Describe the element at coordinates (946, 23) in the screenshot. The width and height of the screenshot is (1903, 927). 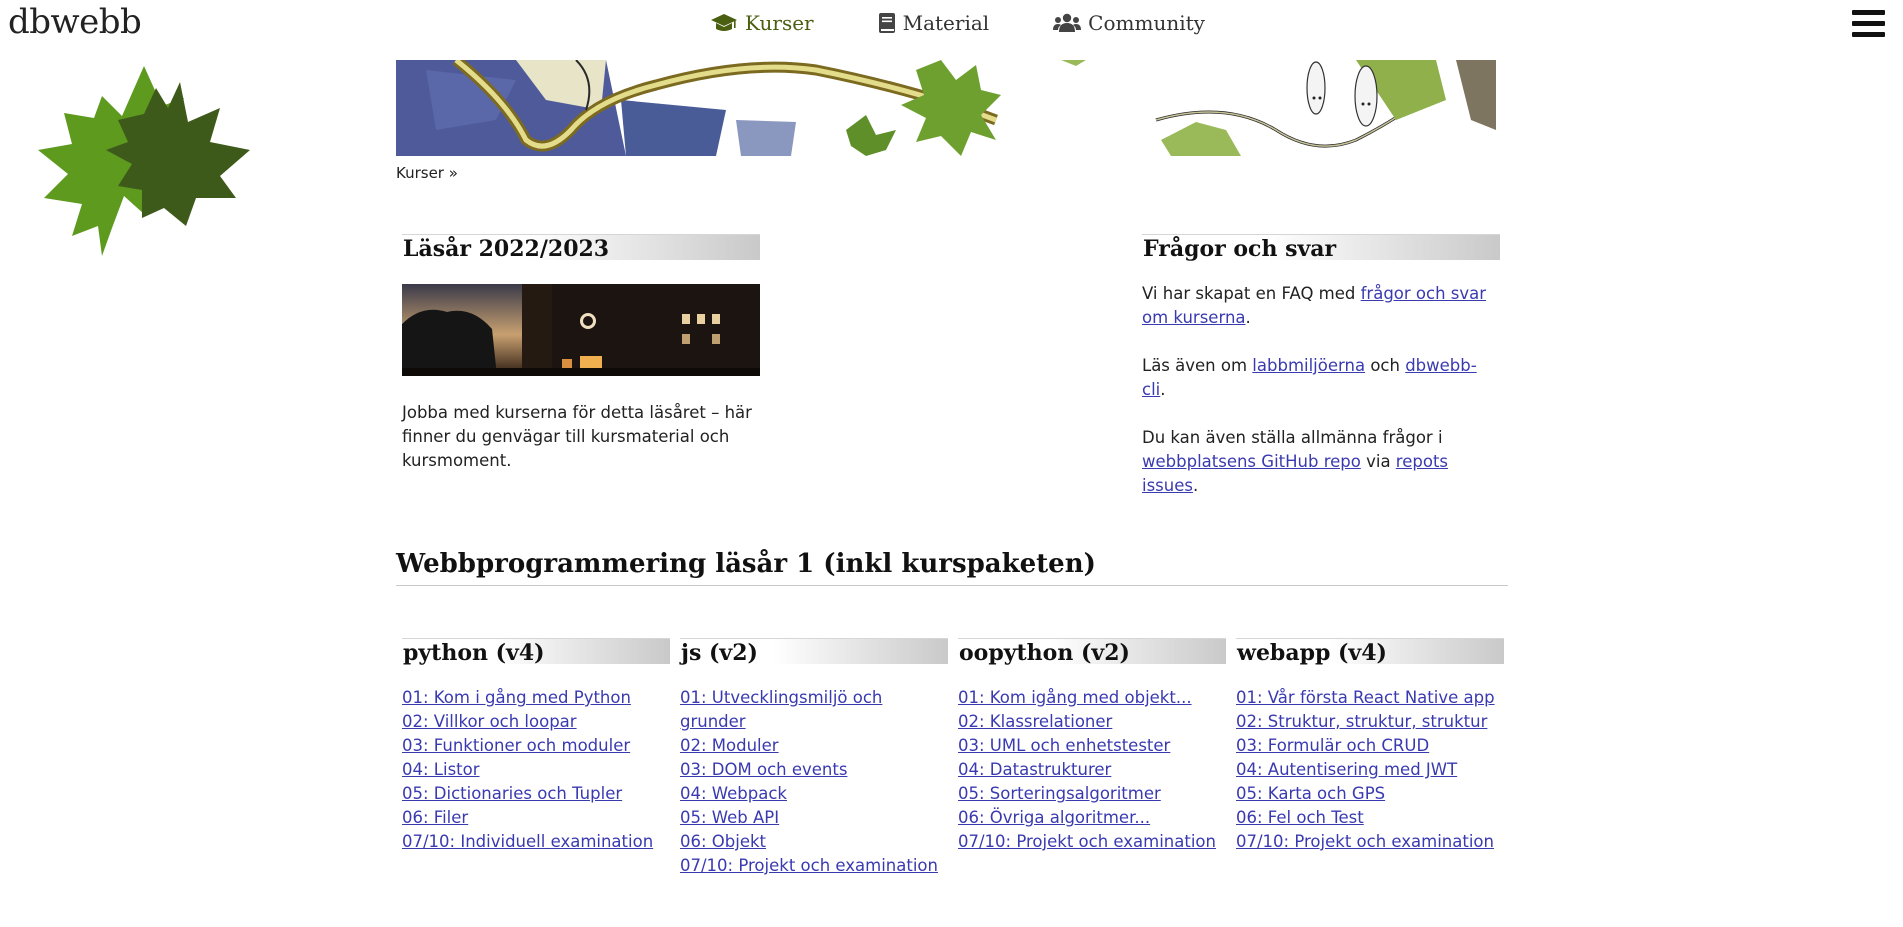
I see `nav-material-label: Material` at that location.